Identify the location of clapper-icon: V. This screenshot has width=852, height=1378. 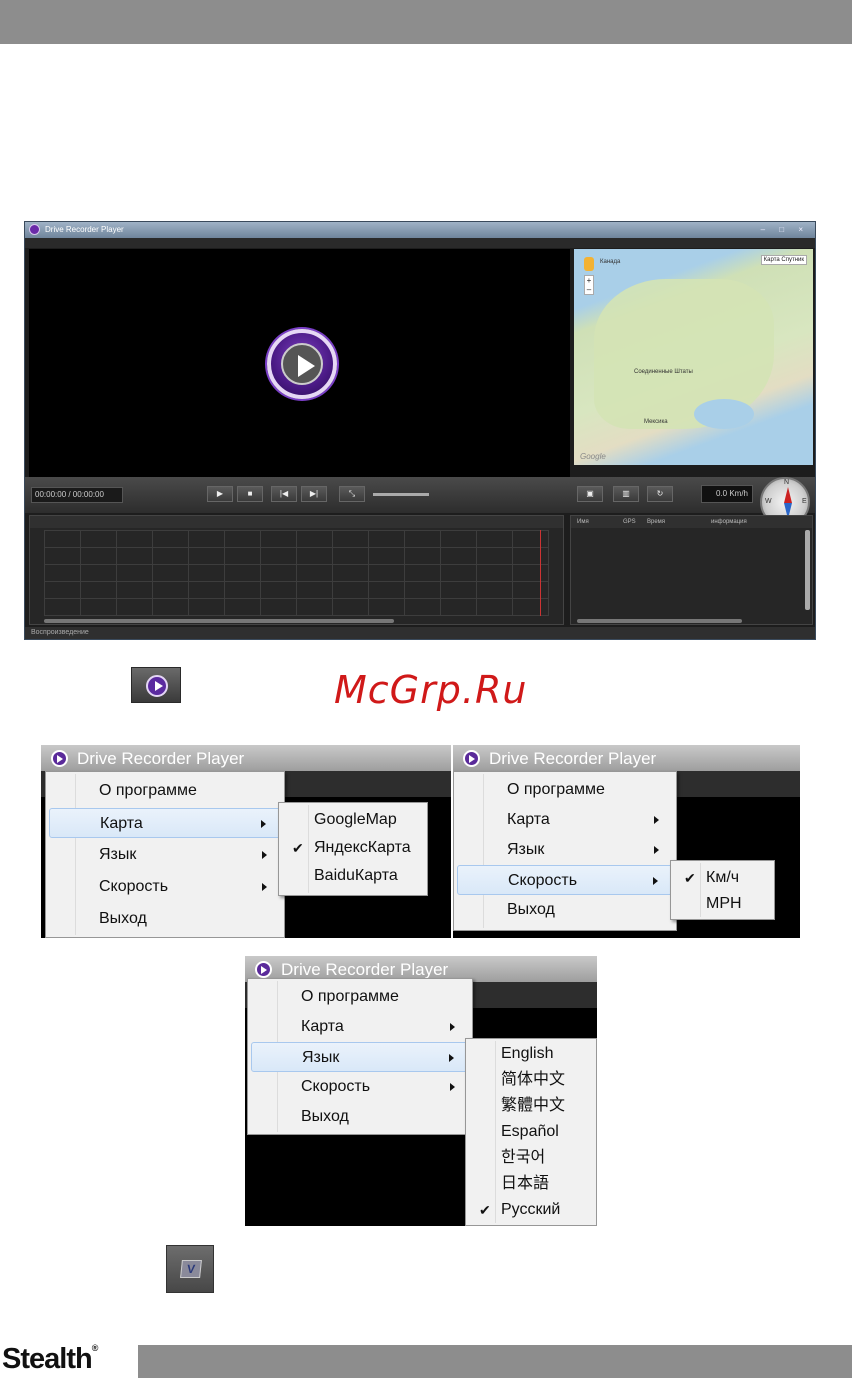
(190, 1269).